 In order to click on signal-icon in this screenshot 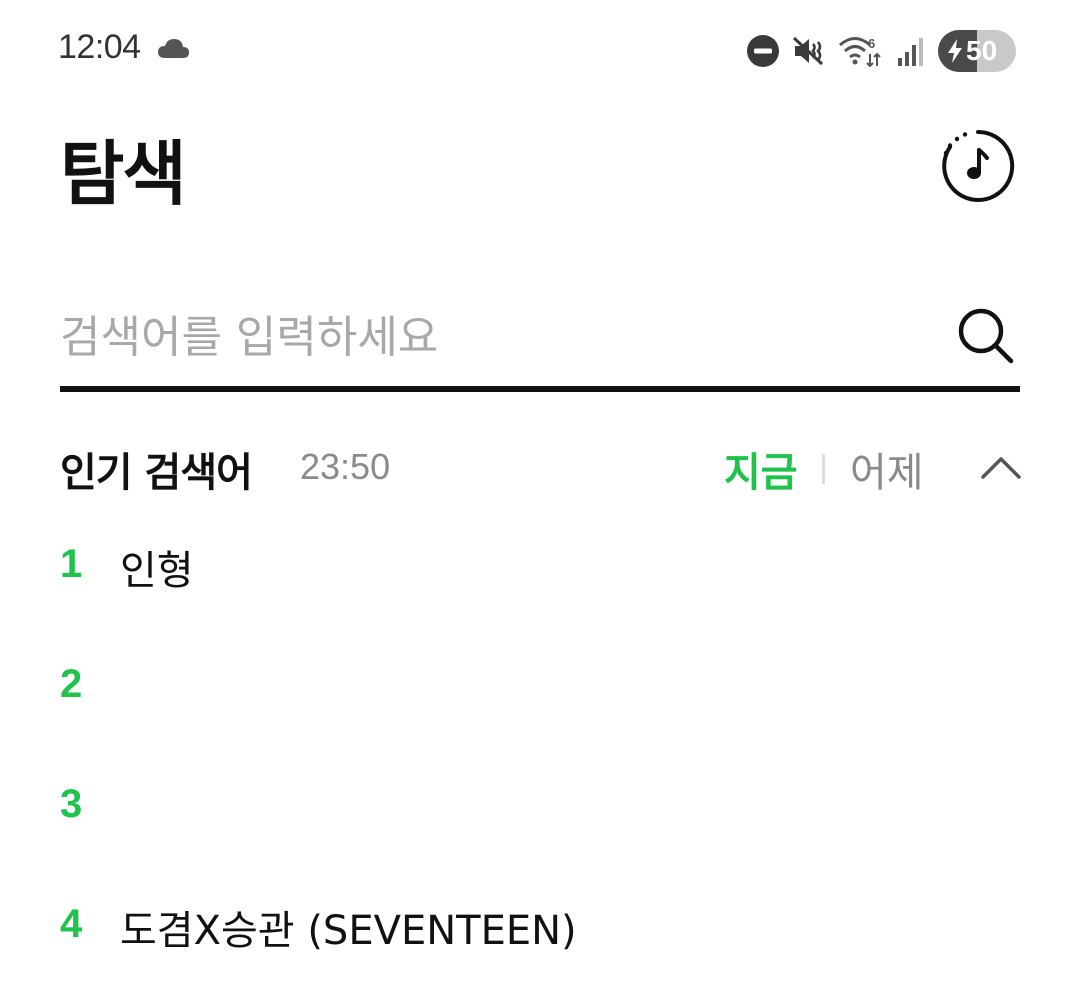, I will do `click(910, 52)`.